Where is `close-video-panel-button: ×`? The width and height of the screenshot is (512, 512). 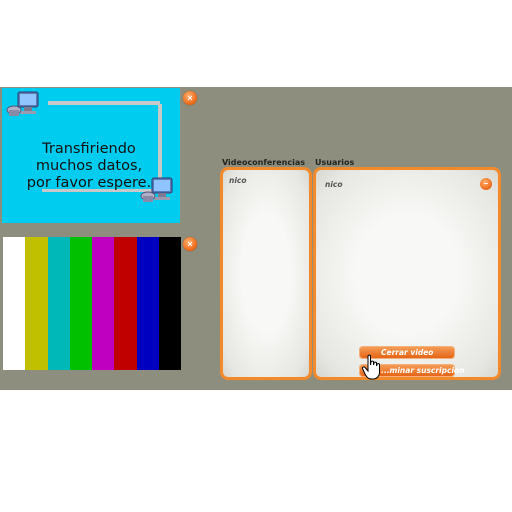
close-video-panel-button: × is located at coordinates (190, 244).